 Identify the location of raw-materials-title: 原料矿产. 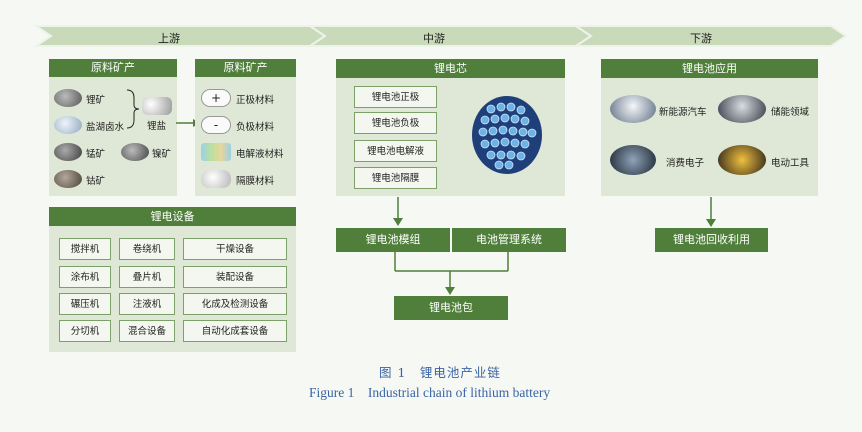
(245, 68).